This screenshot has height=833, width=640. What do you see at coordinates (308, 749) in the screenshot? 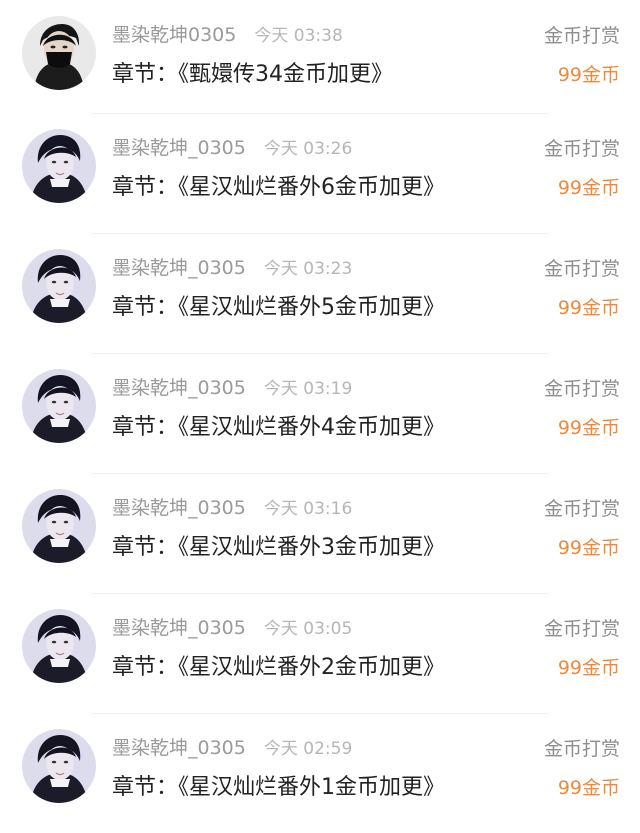
I see `timestamp: 今天 02:59` at bounding box center [308, 749].